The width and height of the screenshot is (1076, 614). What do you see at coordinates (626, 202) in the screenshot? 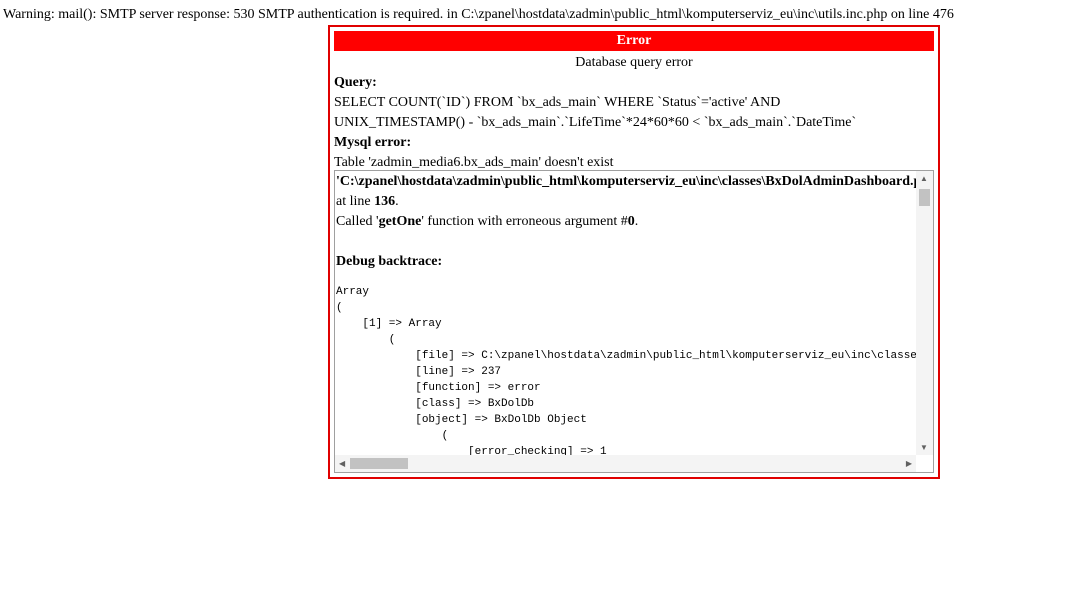
I see `error-line: at line 136.` at bounding box center [626, 202].